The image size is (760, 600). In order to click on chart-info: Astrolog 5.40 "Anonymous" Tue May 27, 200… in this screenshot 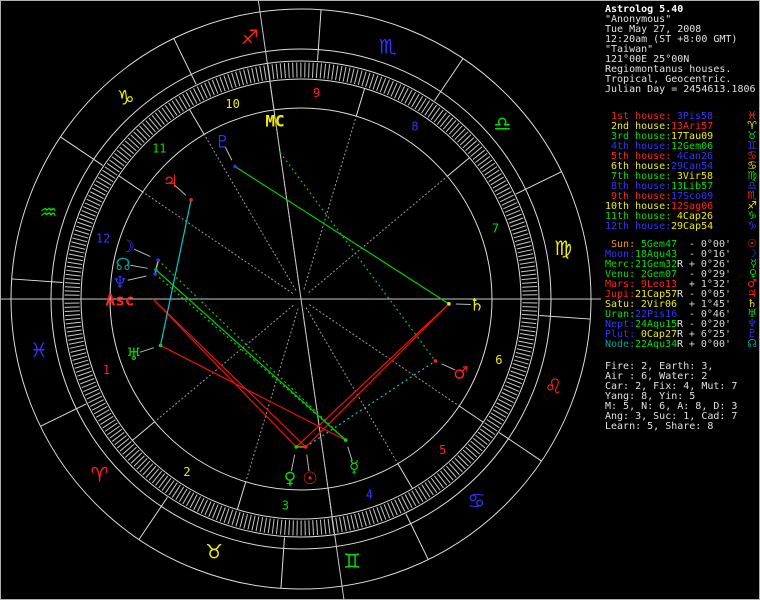, I will do `click(681, 50)`.